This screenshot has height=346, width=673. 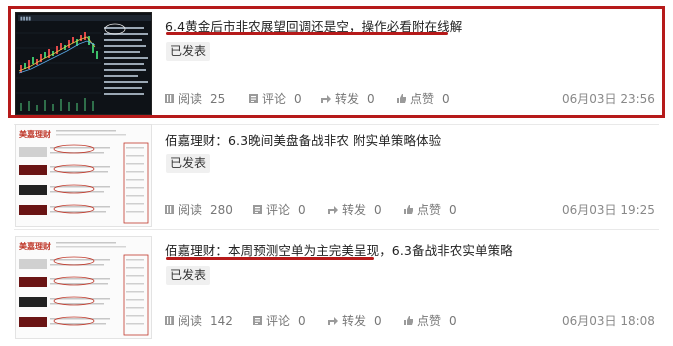 What do you see at coordinates (221, 209) in the screenshot?
I see `read-count: 280` at bounding box center [221, 209].